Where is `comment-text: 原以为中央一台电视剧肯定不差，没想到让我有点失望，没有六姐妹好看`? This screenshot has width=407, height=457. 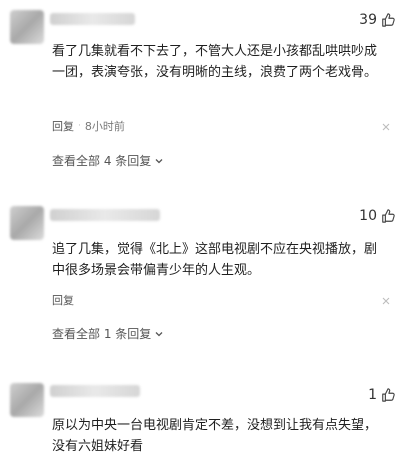
comment-text: 原以为中央一台电视剧肯定不差，没想到让我有点失望，没有六姐妹好看 is located at coordinates (215, 436).